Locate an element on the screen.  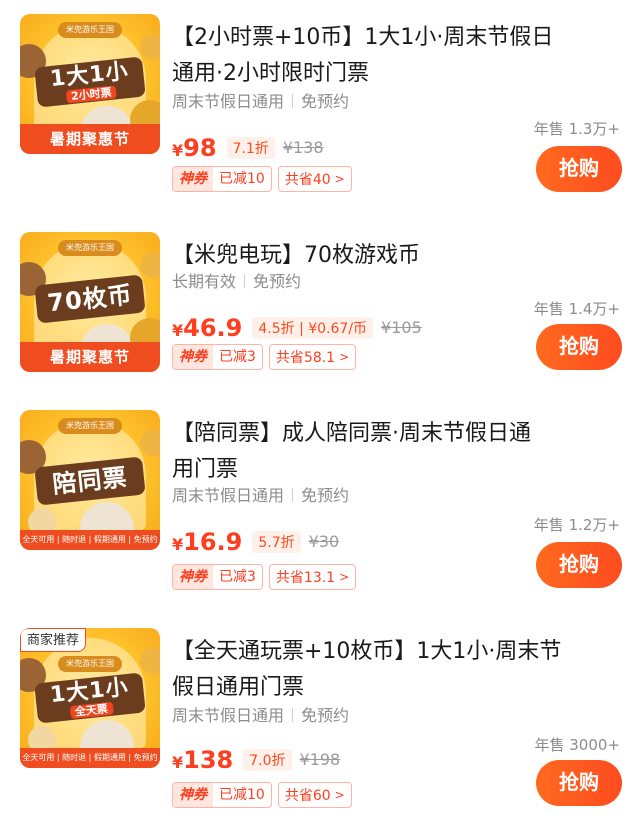
original-price: ¥138 is located at coordinates (303, 147).